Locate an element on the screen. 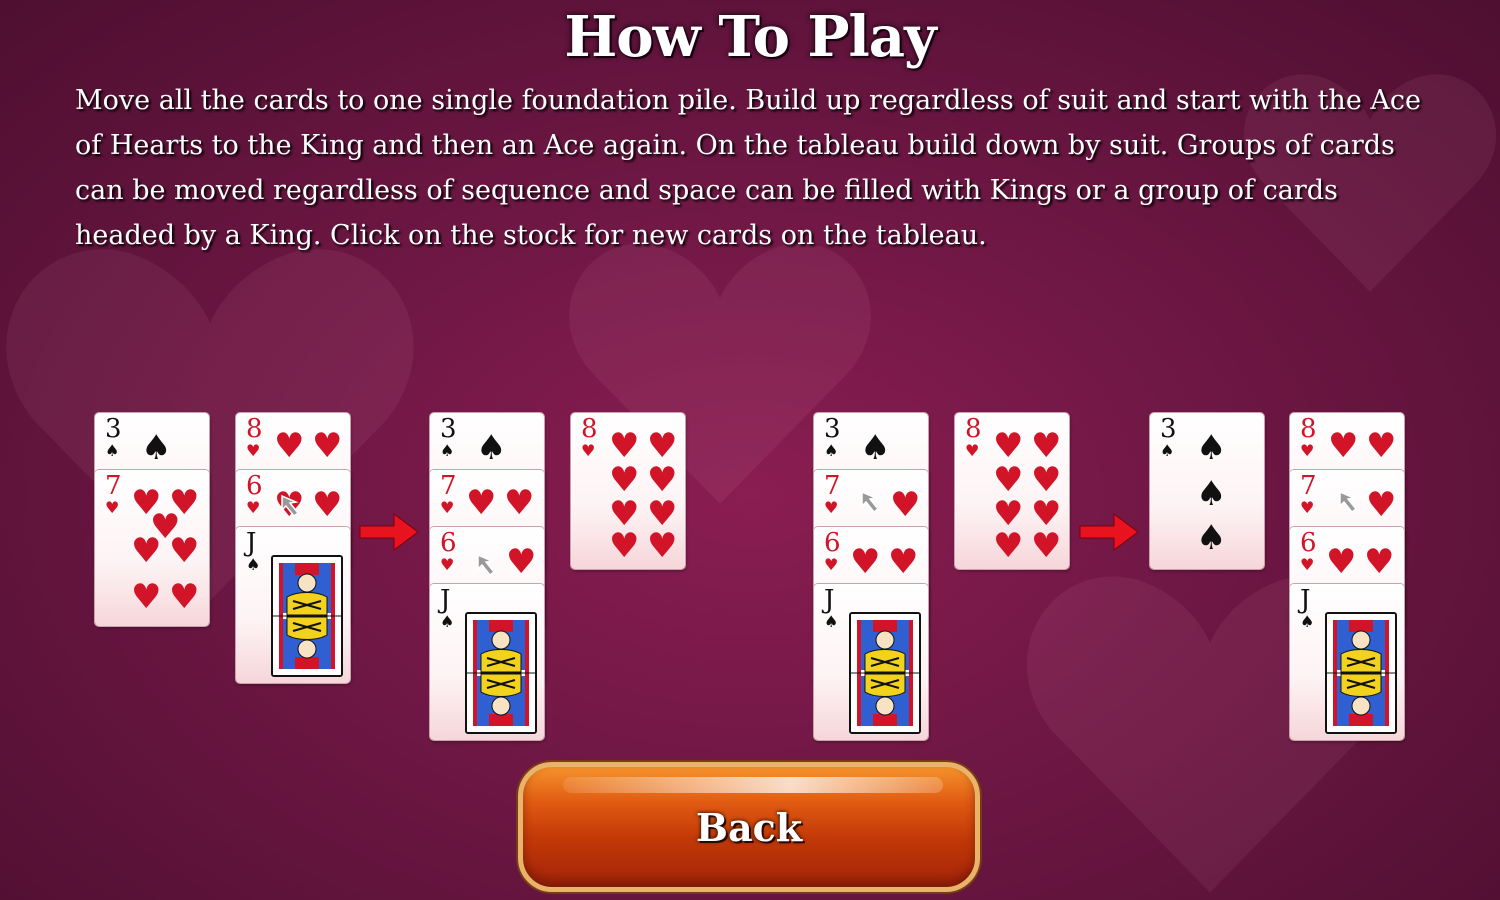 The height and width of the screenshot is (900, 1500). page-title: How To Play is located at coordinates (750, 37).